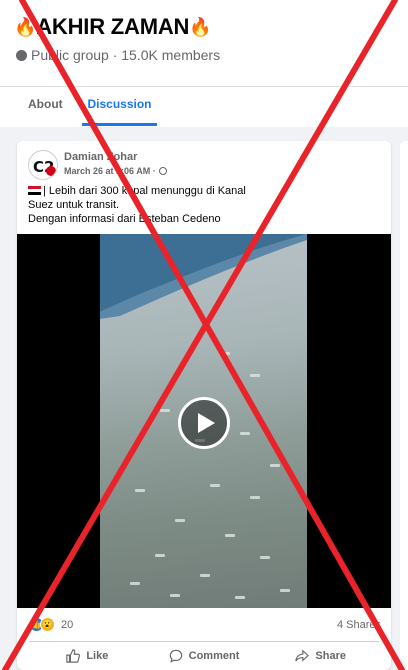 The image size is (408, 670). I want to click on reaction-count: 20, so click(67, 624).